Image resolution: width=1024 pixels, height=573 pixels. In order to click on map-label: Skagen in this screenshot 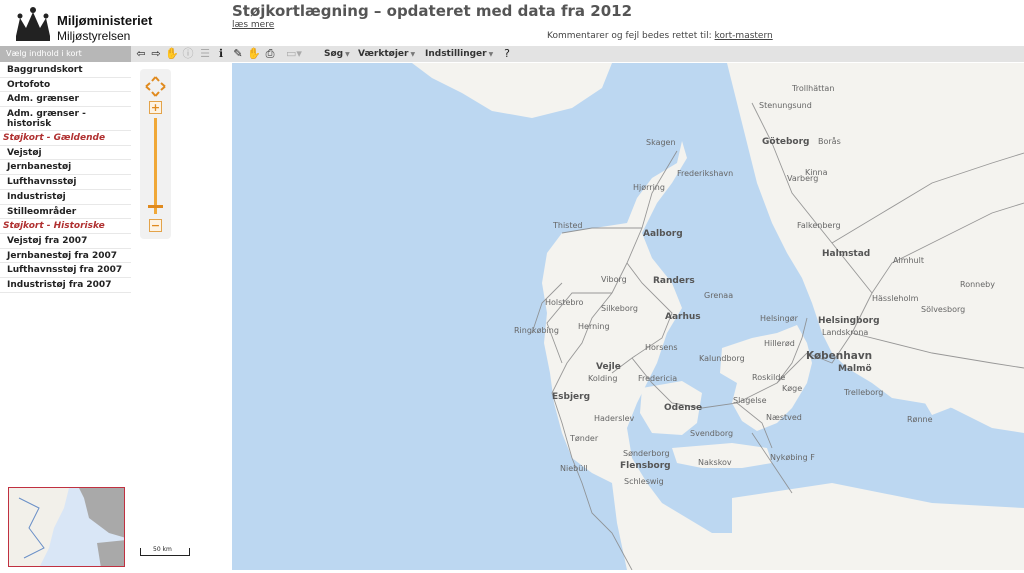, I will do `click(661, 142)`.